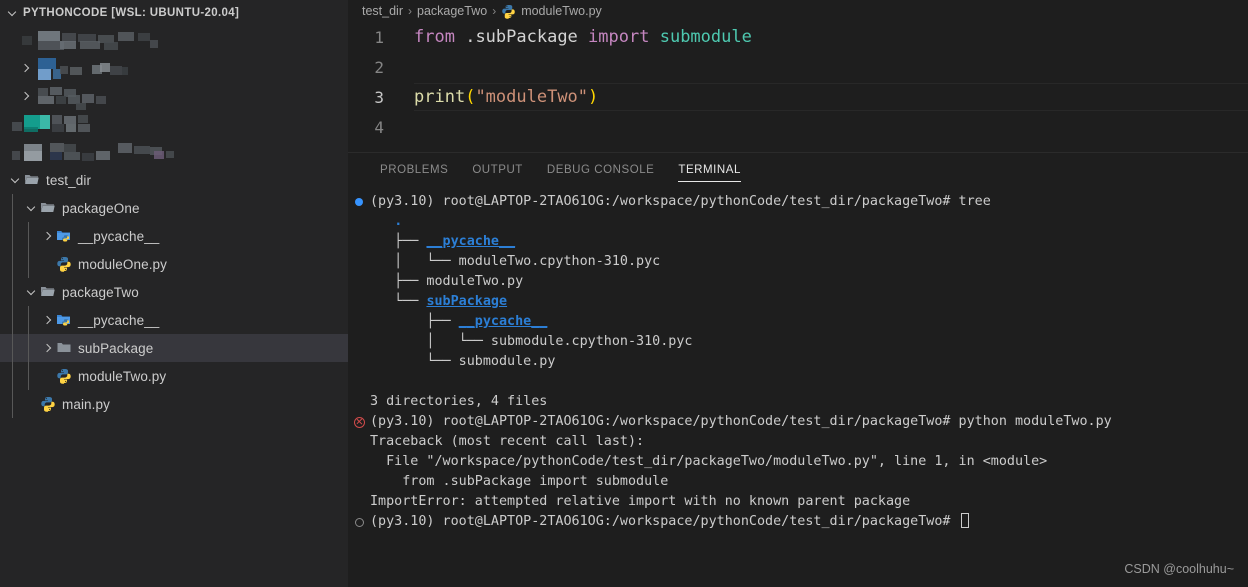  Describe the element at coordinates (798, 127) in the screenshot. I see `code-line: 4` at that location.